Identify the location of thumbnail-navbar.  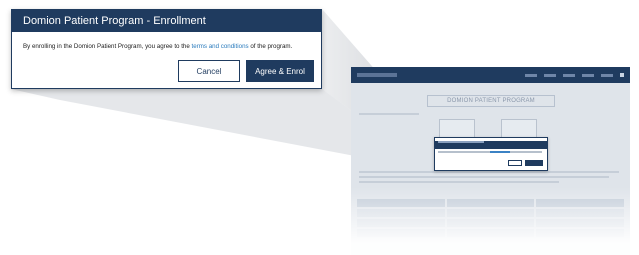
(490, 75).